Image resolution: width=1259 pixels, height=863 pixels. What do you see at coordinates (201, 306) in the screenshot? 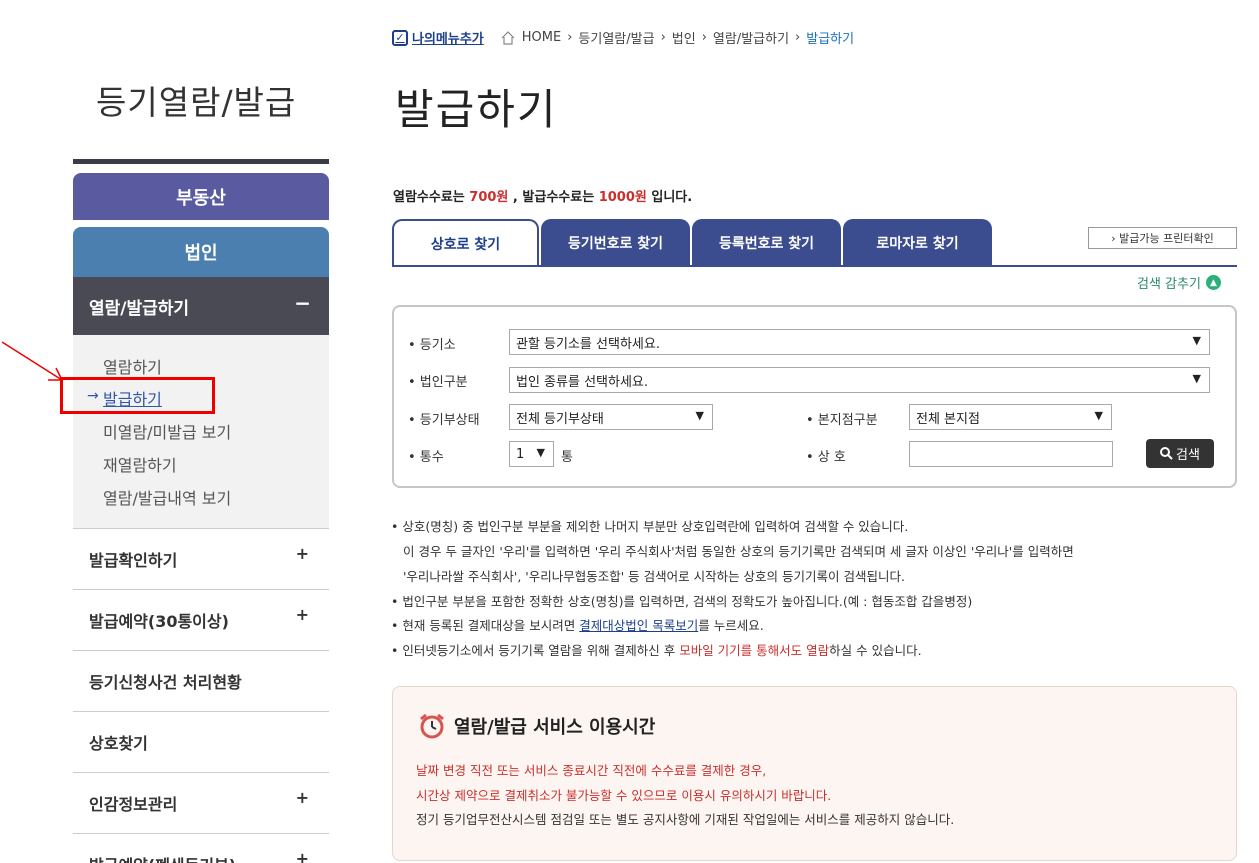
I see `menu-view-issue: 열람/발급하기 −` at bounding box center [201, 306].